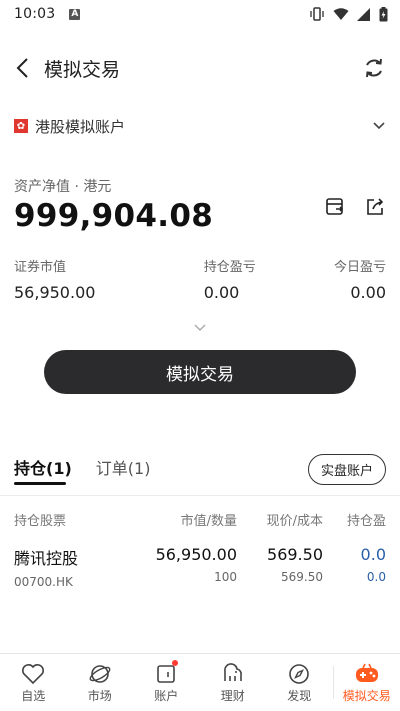  What do you see at coordinates (35, 14) in the screenshot?
I see `status-time: 10:03` at bounding box center [35, 14].